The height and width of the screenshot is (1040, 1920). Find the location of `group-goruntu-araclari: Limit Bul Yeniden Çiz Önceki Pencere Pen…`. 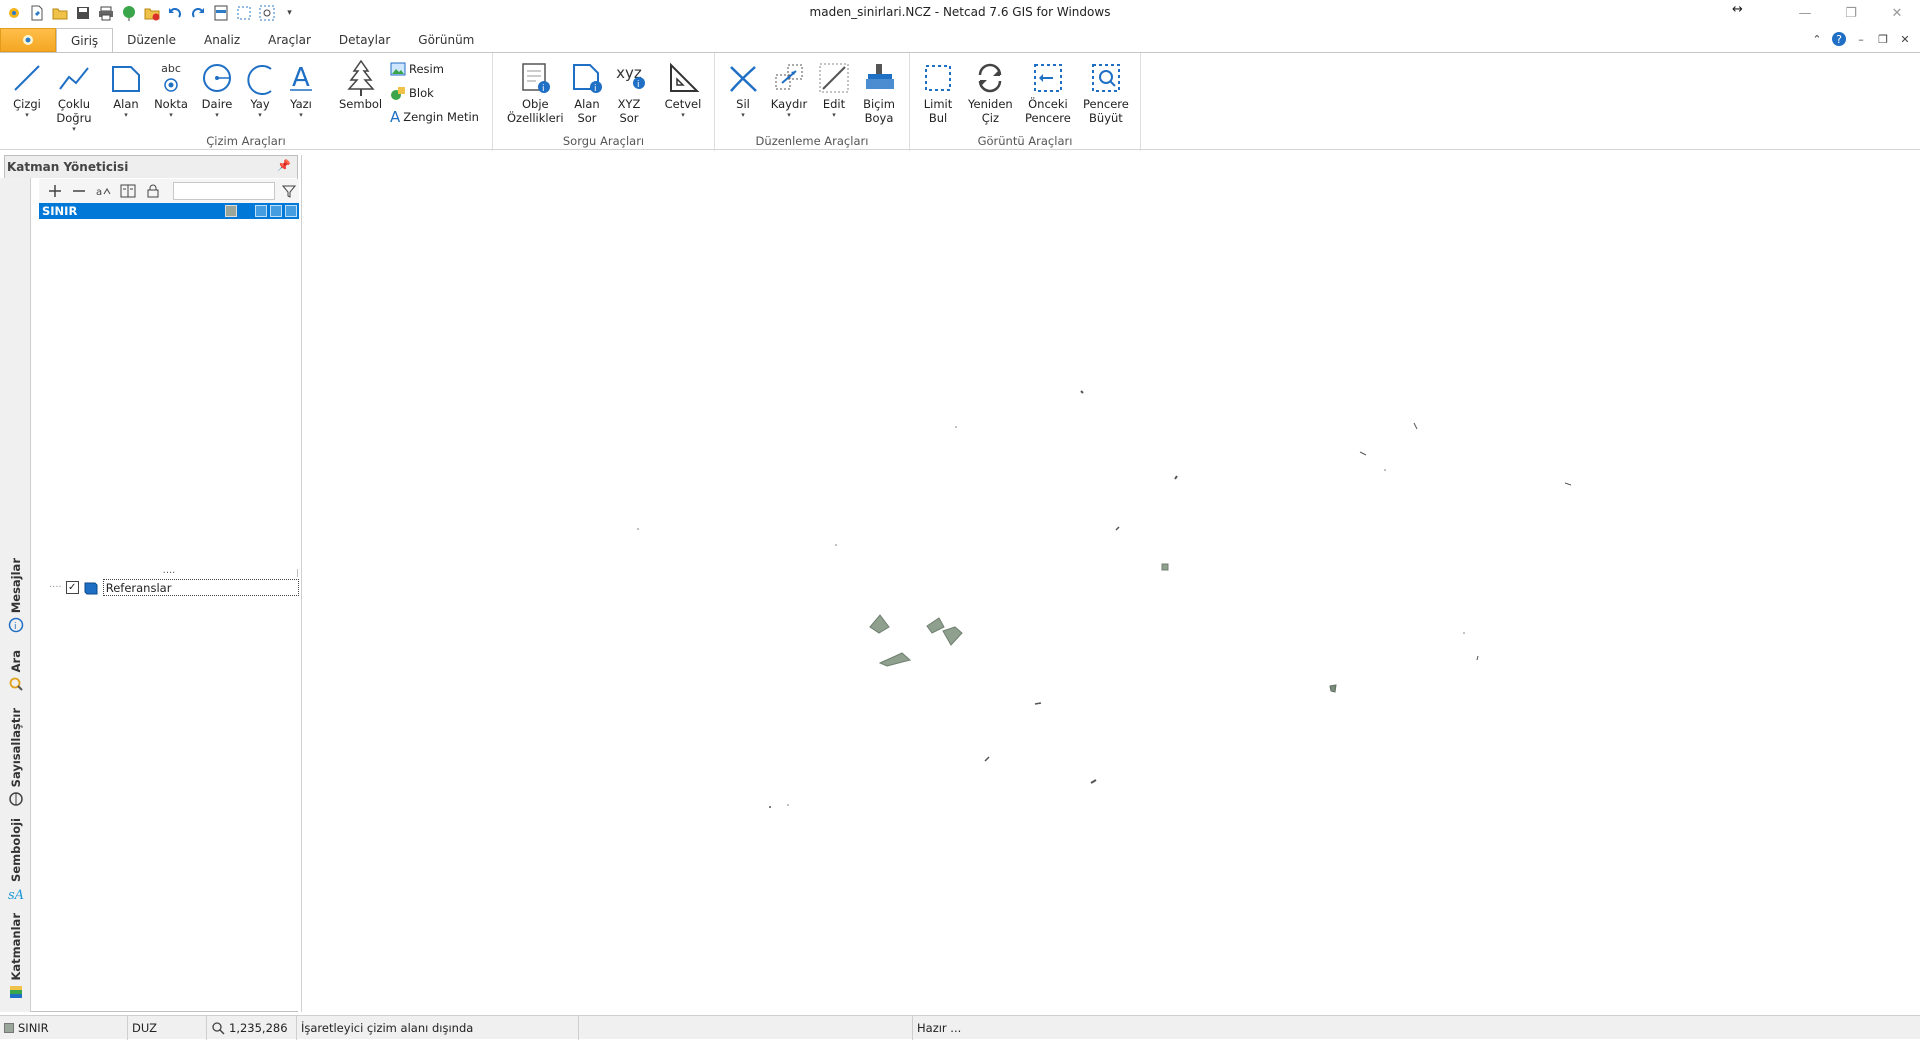

group-goruntu-araclari: Limit Bul Yeniden Çiz Önceki Pencere Pen… is located at coordinates (1025, 102).